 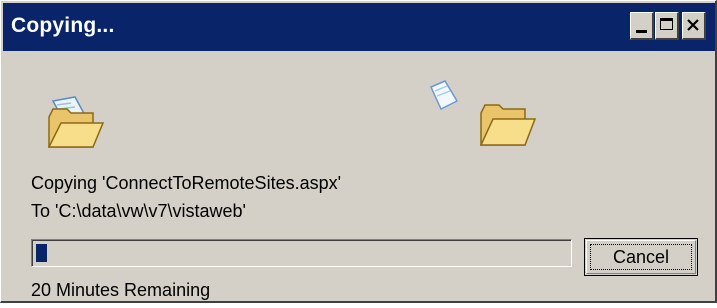 I want to click on destination-path-text: To 'C:\data\vw\v7\vistaweb', so click(x=138, y=211).